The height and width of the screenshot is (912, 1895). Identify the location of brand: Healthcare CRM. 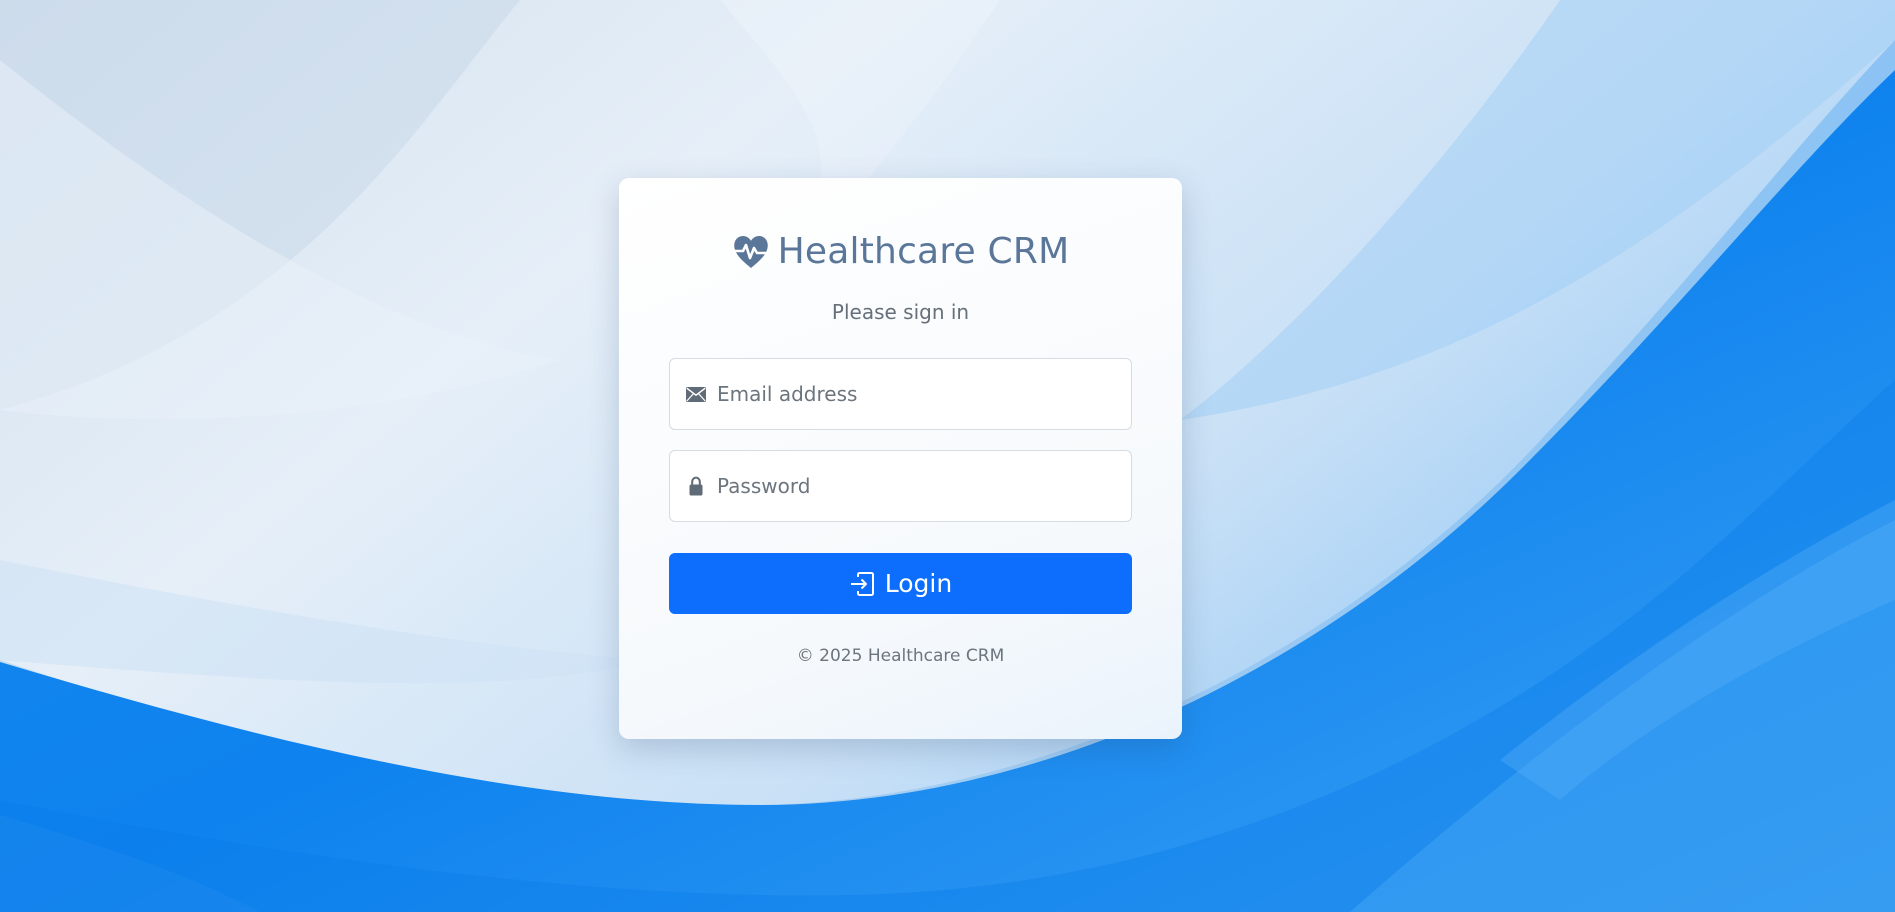
(900, 252).